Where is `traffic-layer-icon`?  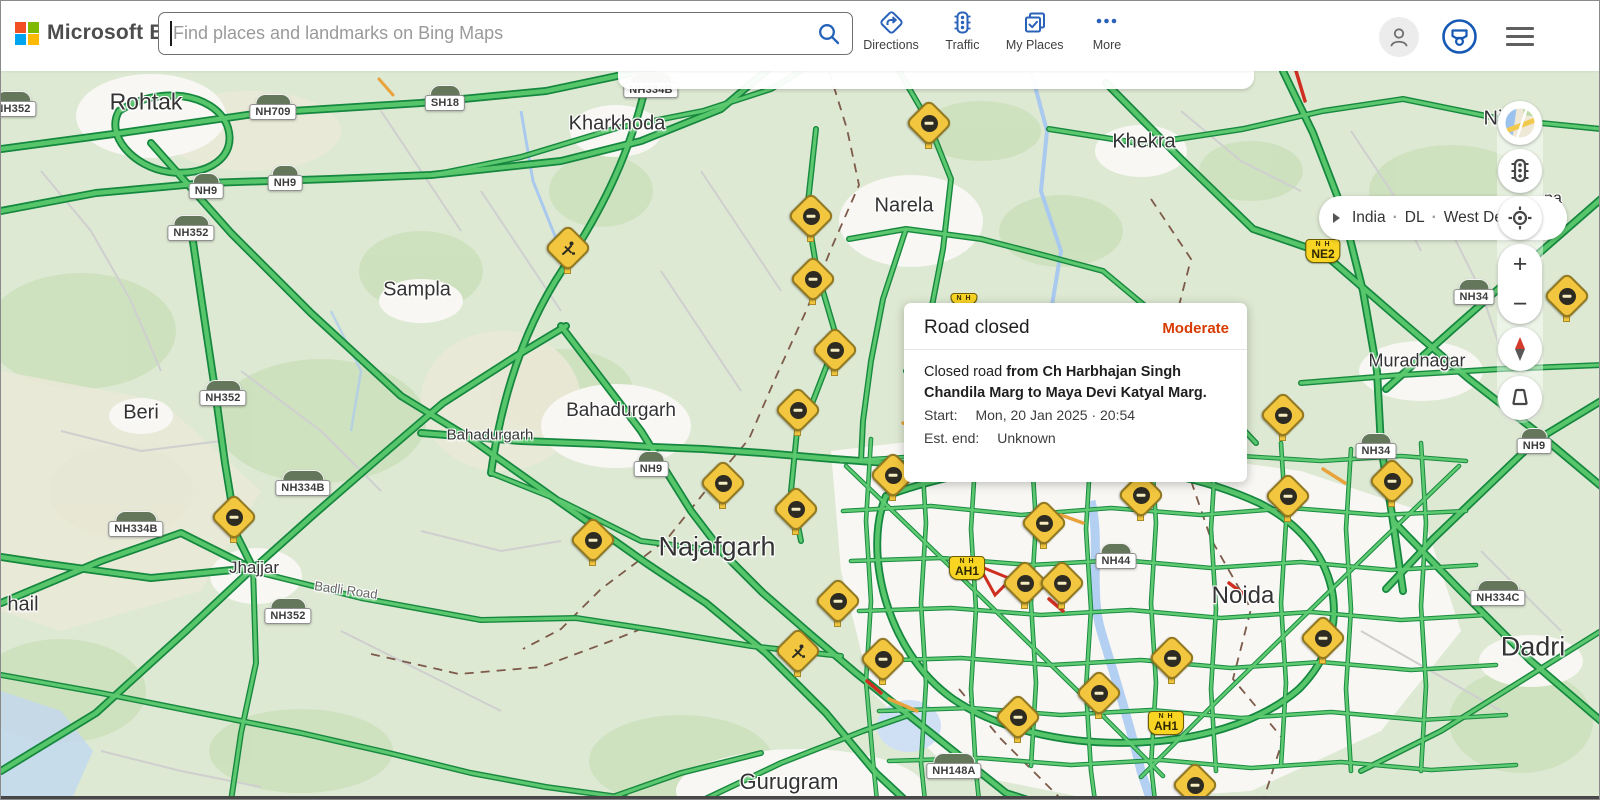
traffic-layer-icon is located at coordinates (1520, 170).